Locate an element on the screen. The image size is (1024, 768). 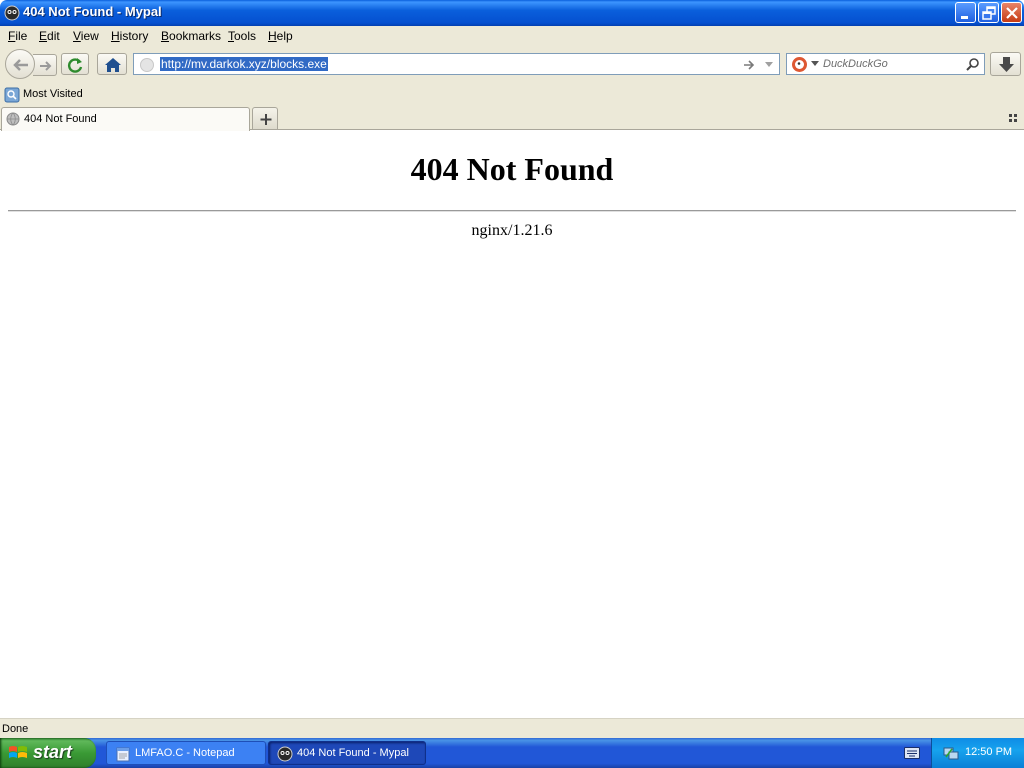
bookmarks-toolbar: Most Visited is located at coordinates (512, 95).